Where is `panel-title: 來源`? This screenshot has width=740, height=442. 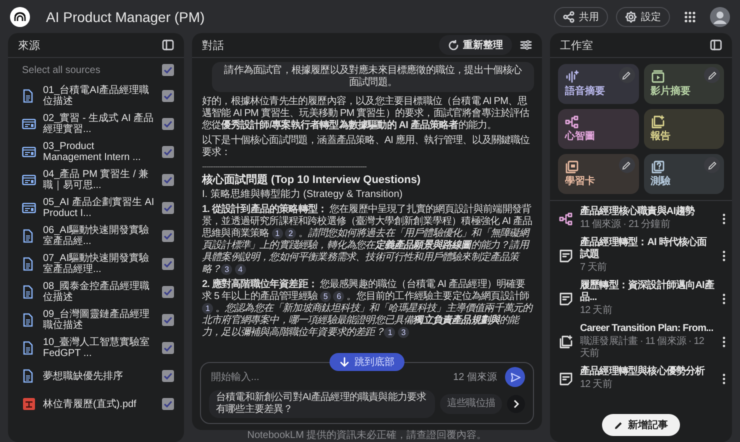
panel-title: 來源 is located at coordinates (29, 45).